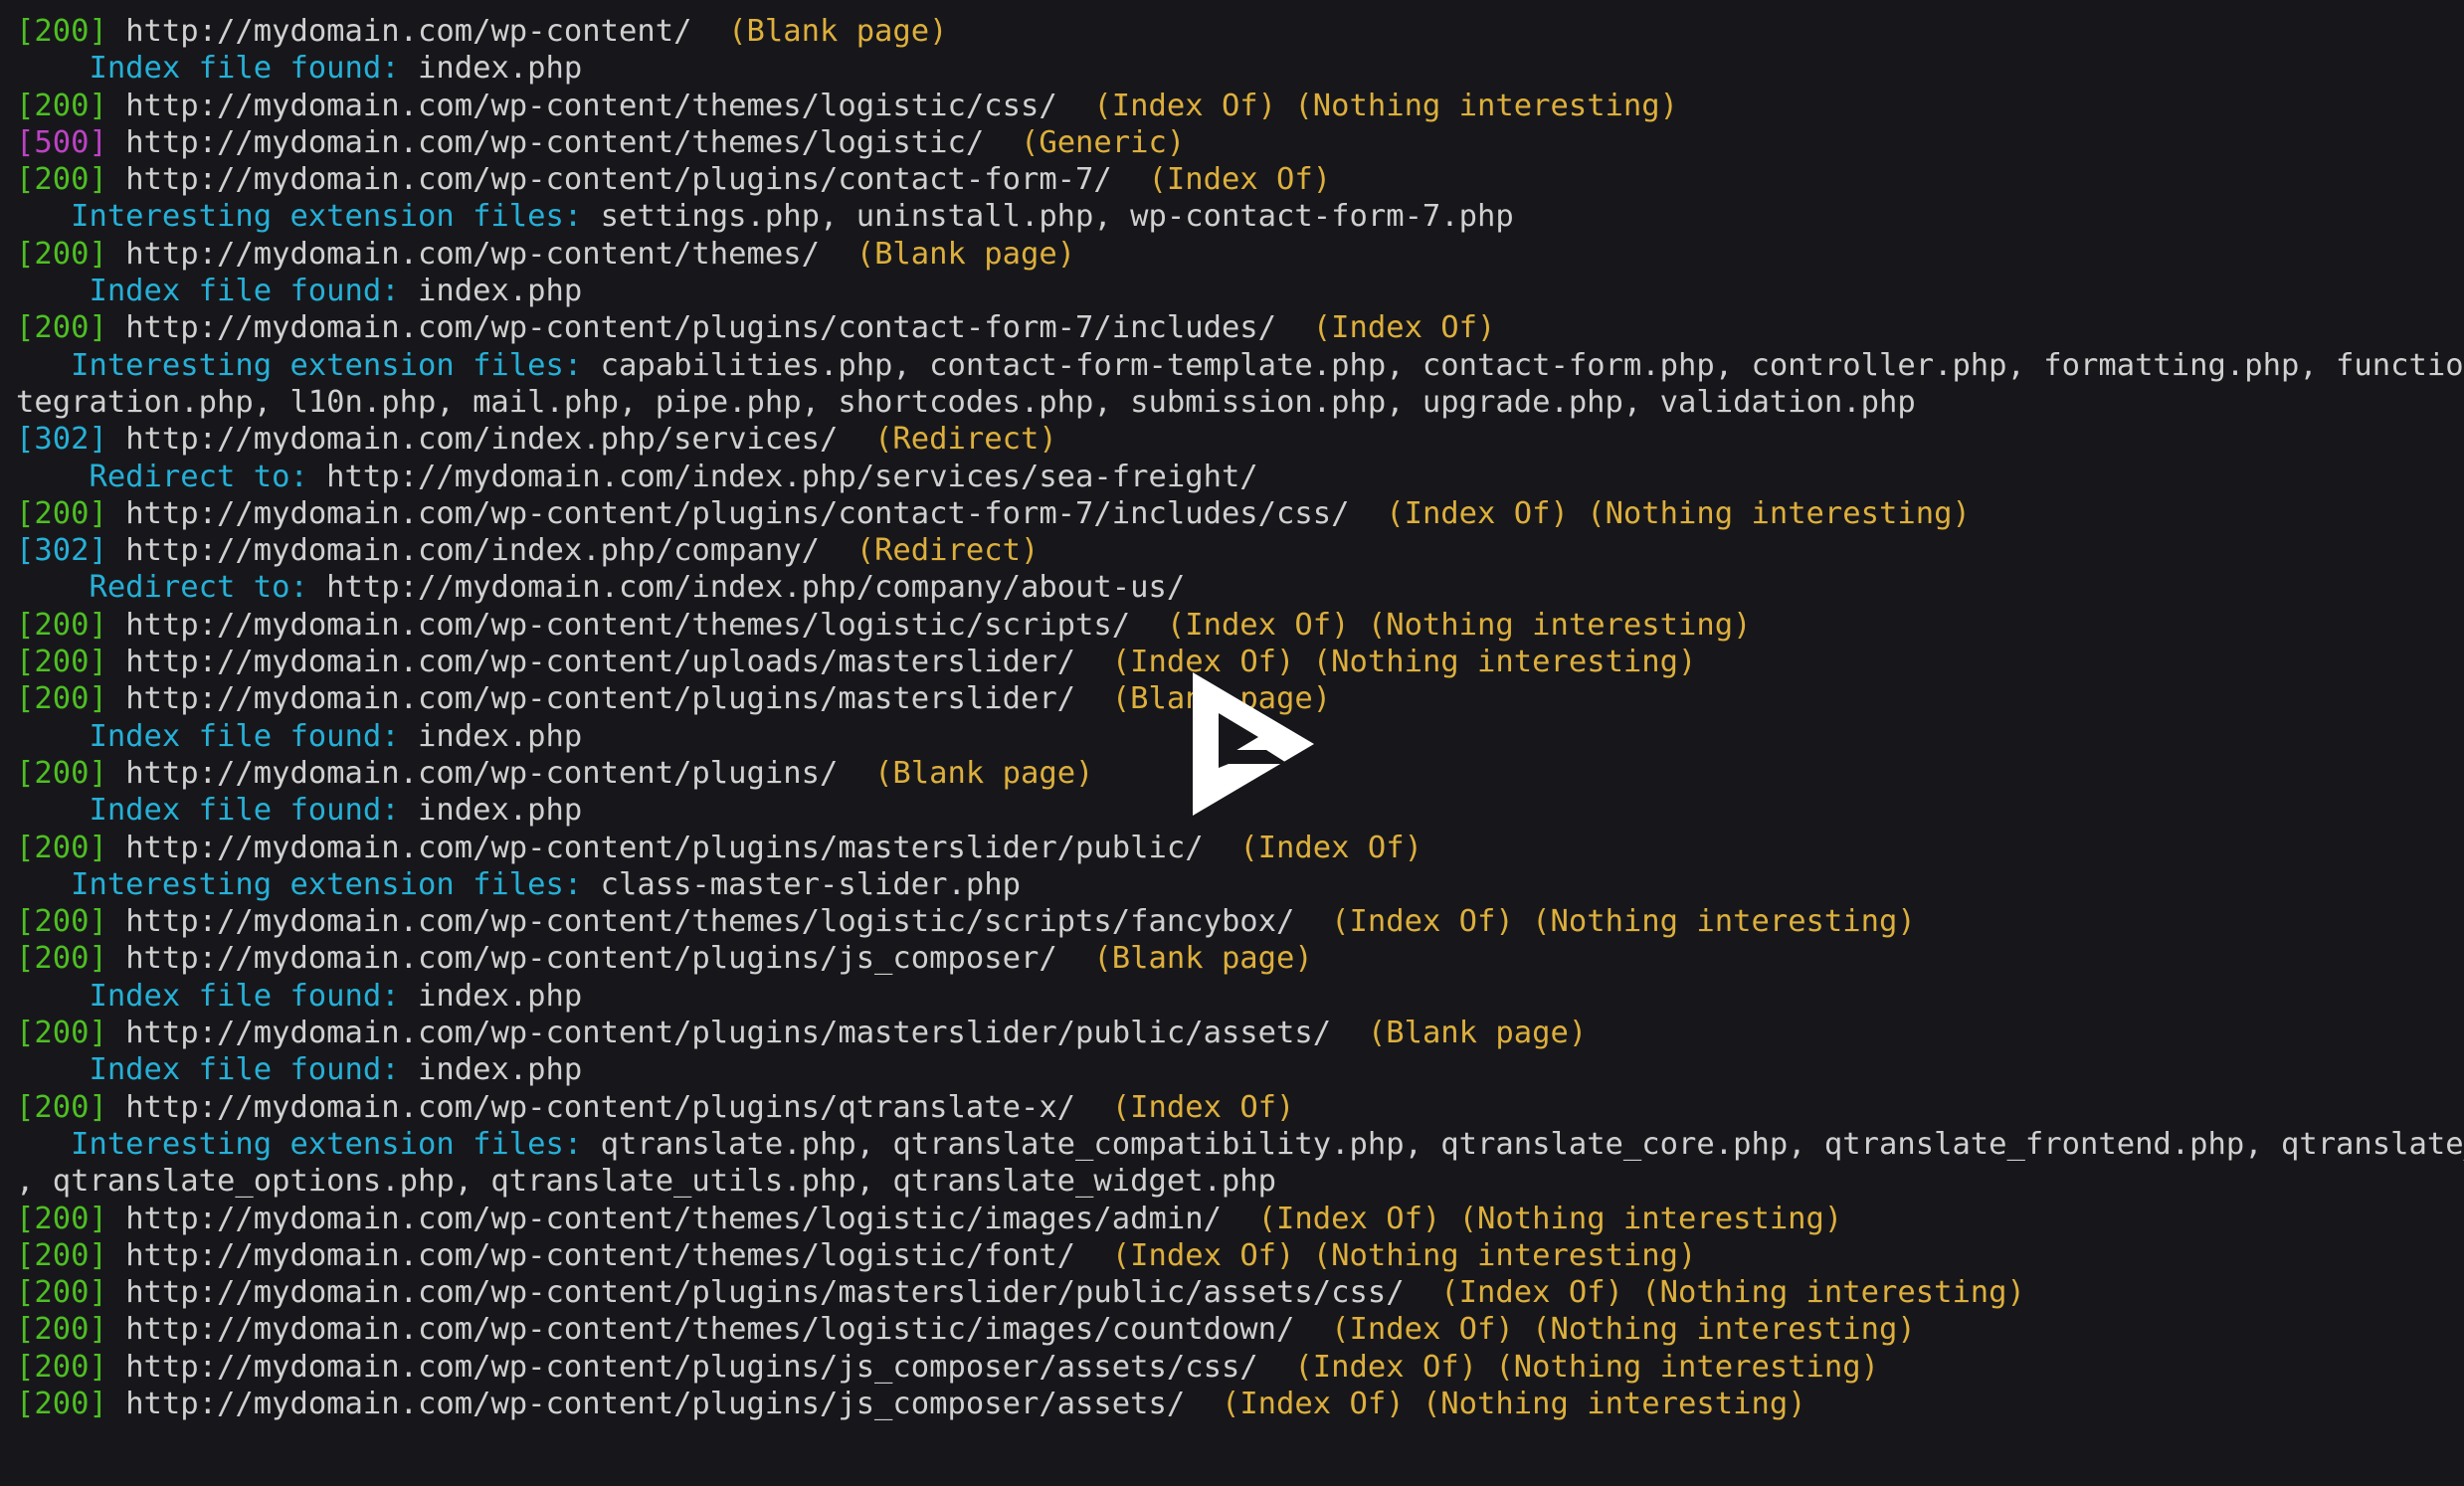  I want to click on url: http://mydomain.com/index.php/company/, so click(481, 551).